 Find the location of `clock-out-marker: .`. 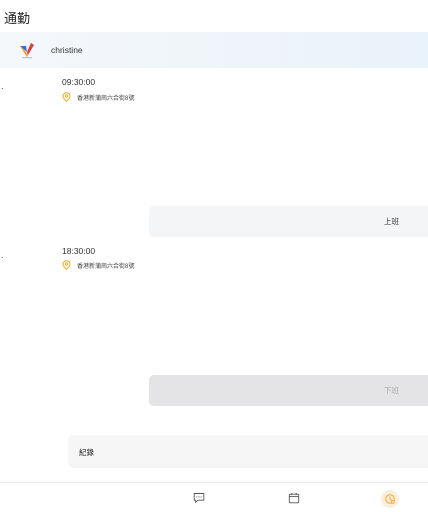

clock-out-marker: . is located at coordinates (2, 255).